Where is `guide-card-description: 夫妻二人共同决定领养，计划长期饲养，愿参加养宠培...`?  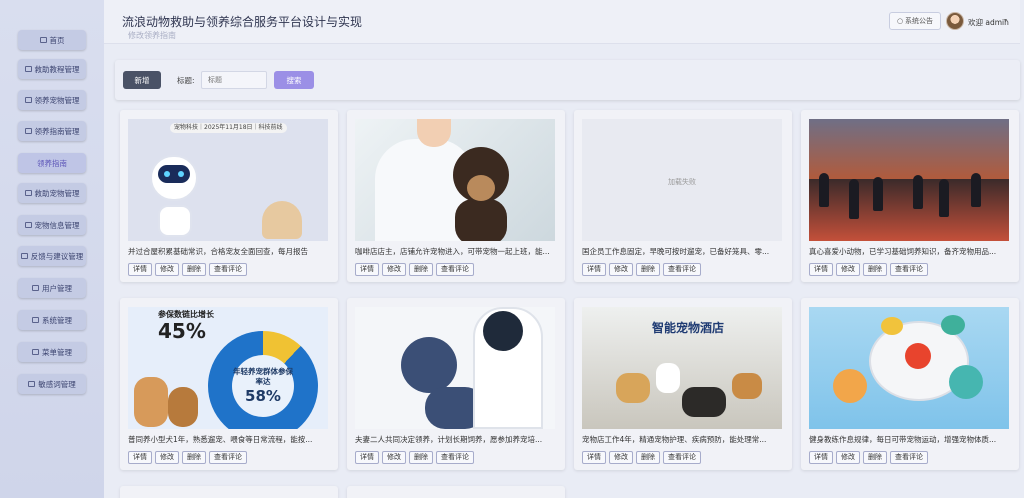
guide-card-description: 夫妻二人共同决定领养，计划长期饲养，愿参加养宠培... is located at coordinates (449, 439).